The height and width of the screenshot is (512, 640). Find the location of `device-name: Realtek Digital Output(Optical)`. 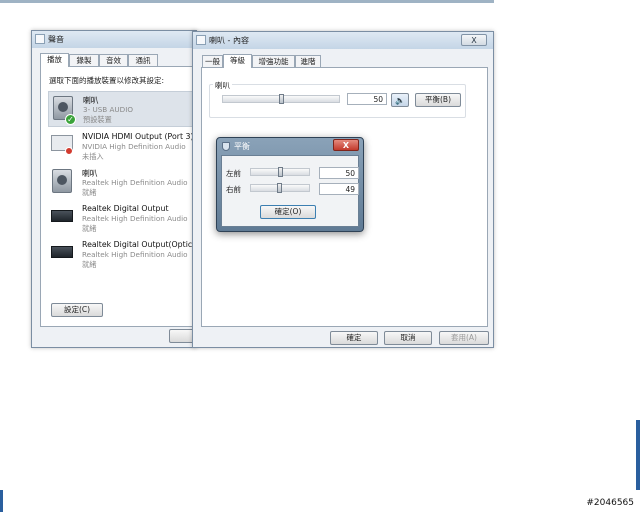

device-name: Realtek Digital Output(Optical) is located at coordinates (142, 244).